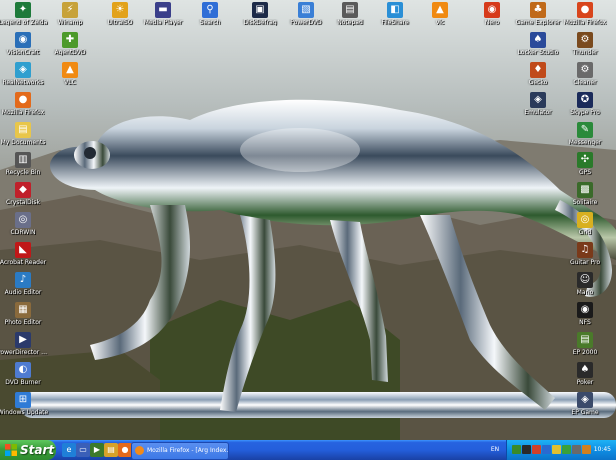 The image size is (616, 460). What do you see at coordinates (23, 197) in the screenshot?
I see `desktop-icon-crystal: ◆ CrystalDisk` at bounding box center [23, 197].